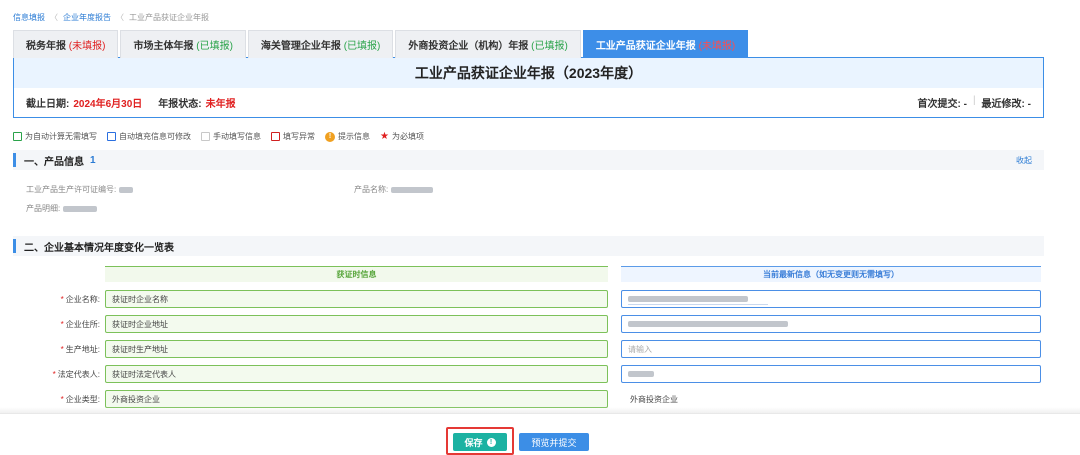 This screenshot has width=1080, height=455. Describe the element at coordinates (407, 136) in the screenshot. I see `legend-text: 为必填项` at that location.